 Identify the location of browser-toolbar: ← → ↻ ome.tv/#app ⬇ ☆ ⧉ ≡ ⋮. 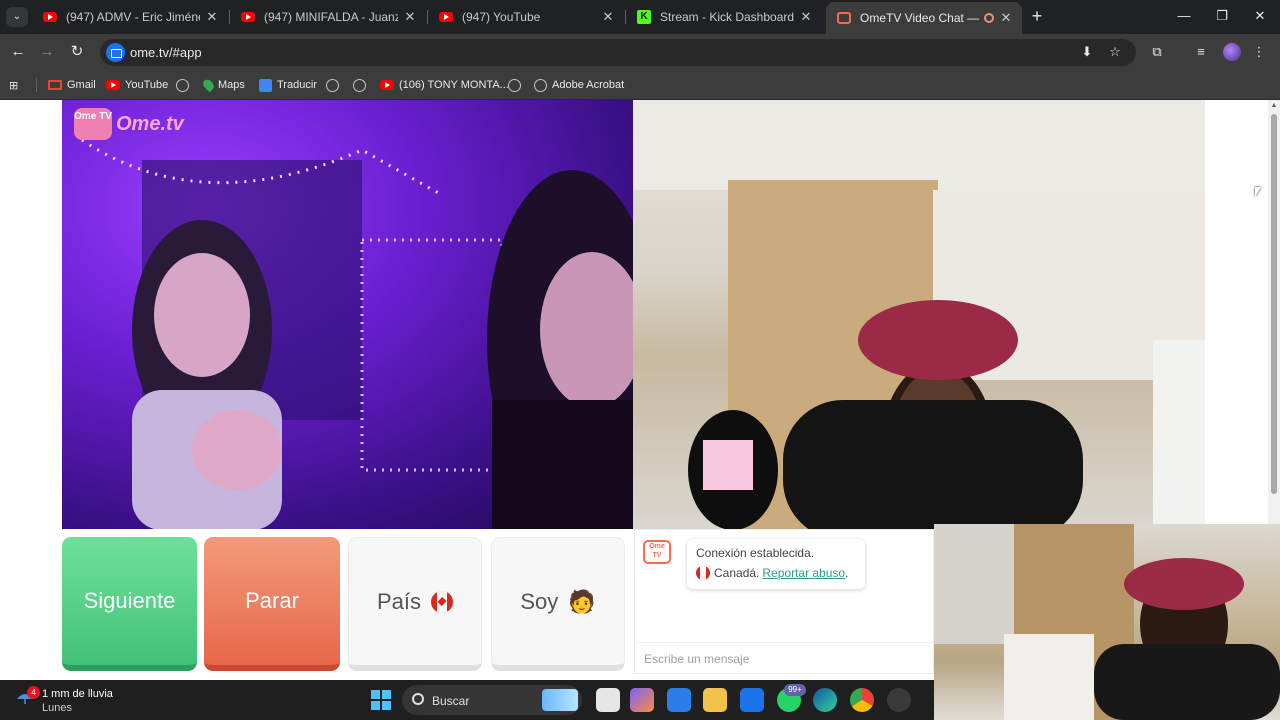
(640, 52).